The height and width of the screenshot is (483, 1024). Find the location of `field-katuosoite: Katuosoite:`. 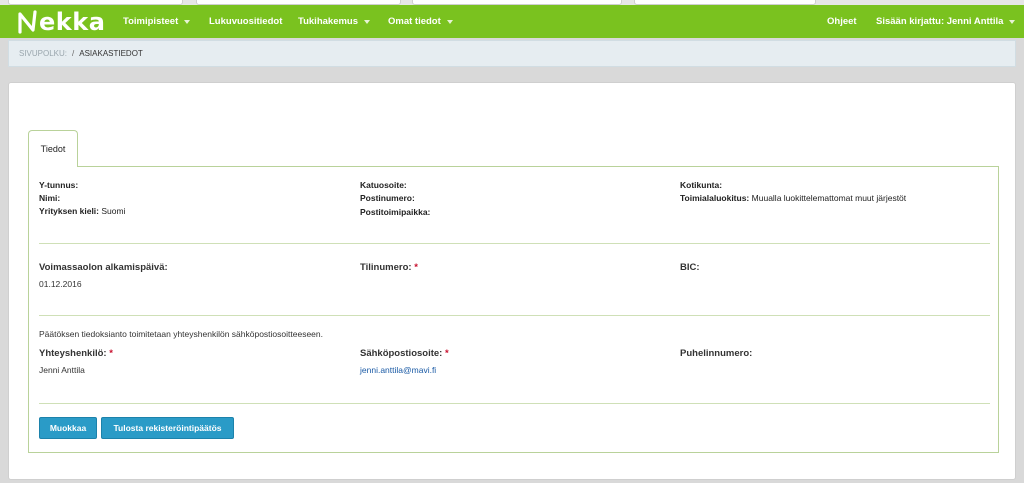

field-katuosoite: Katuosoite: is located at coordinates (383, 185).